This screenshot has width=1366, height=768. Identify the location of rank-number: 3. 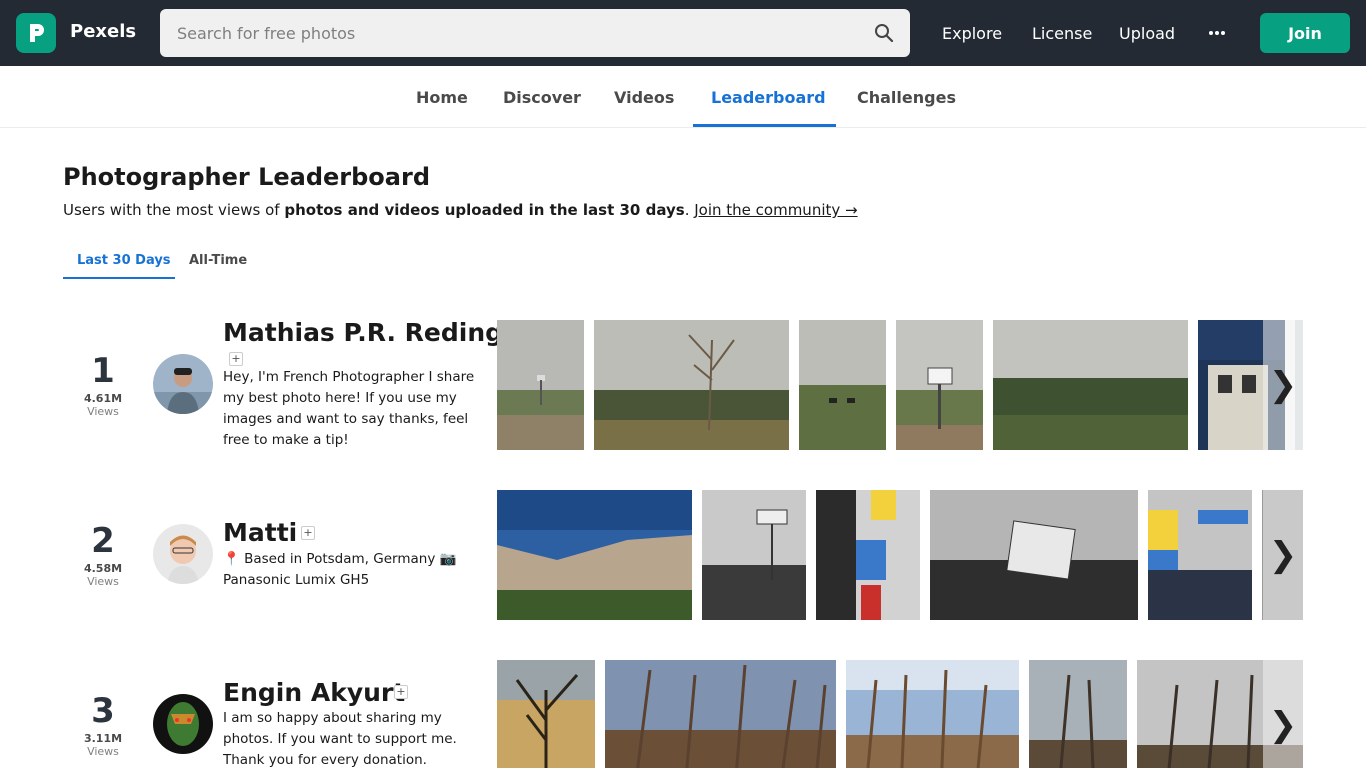
(103, 711).